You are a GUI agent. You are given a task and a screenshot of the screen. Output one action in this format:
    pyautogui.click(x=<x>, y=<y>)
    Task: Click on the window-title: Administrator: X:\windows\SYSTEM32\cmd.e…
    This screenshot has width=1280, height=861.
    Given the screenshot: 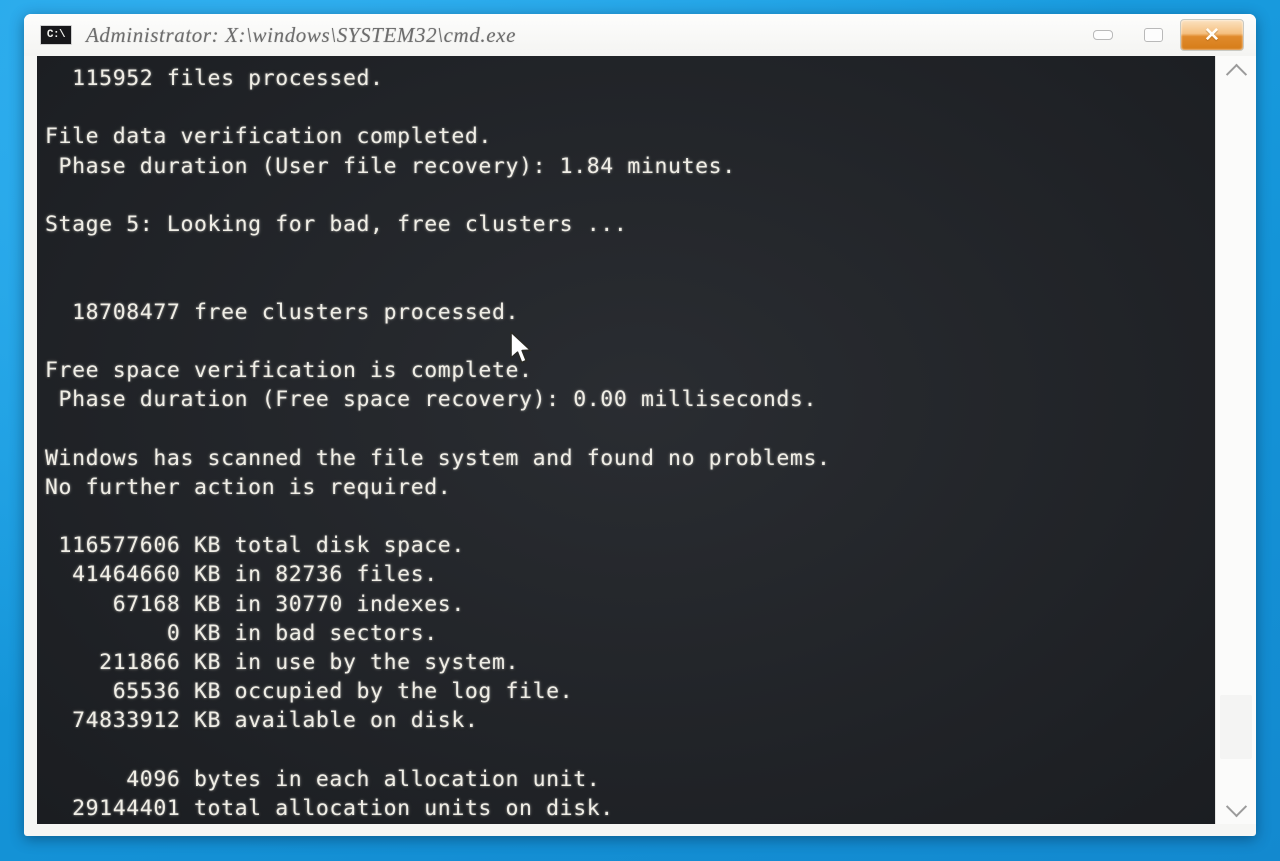 What is the action you would take?
    pyautogui.click(x=301, y=34)
    